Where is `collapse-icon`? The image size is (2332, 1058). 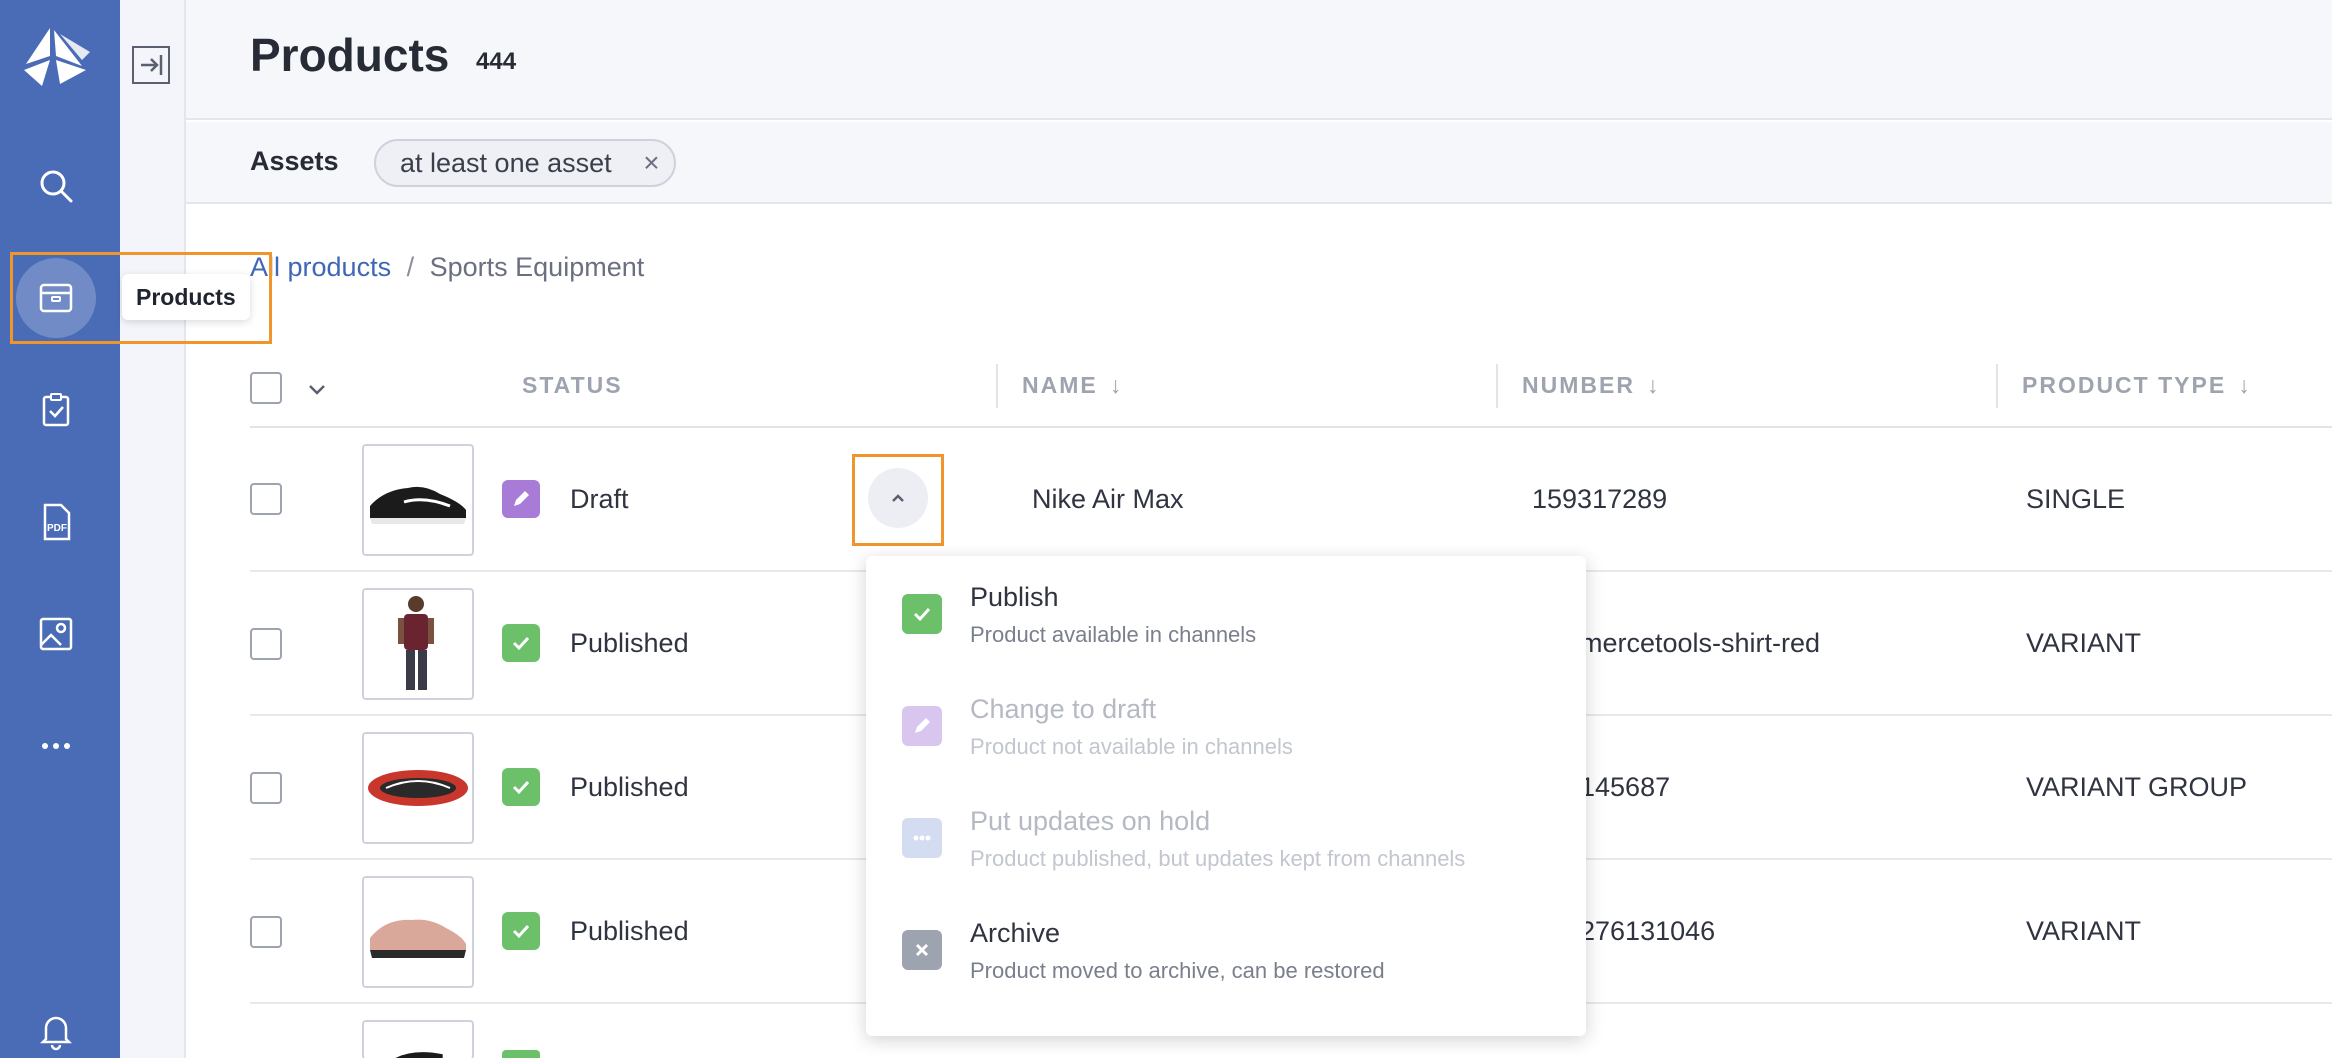 collapse-icon is located at coordinates (152, 65).